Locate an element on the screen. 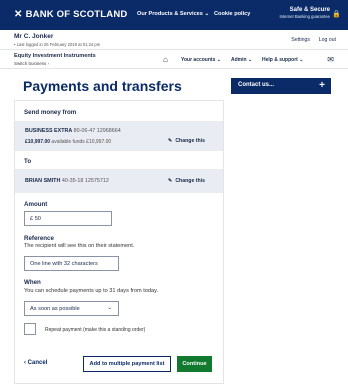 This screenshot has width=348, height=388. change-from-account-button: ✎ Change this is located at coordinates (186, 141).